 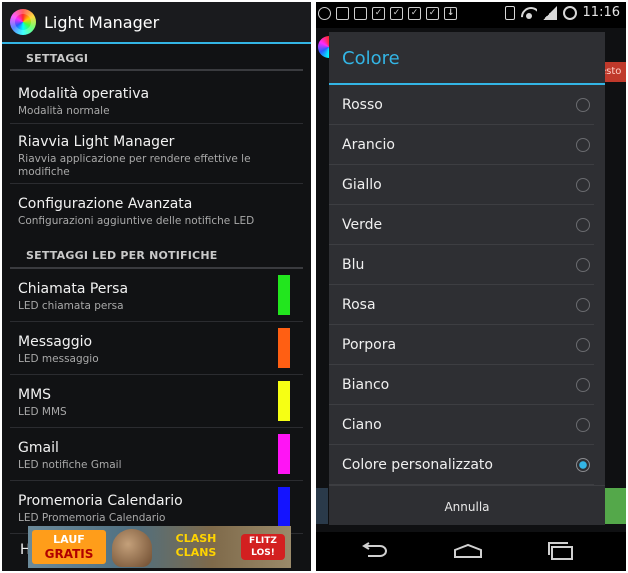 What do you see at coordinates (362, 185) in the screenshot?
I see `option-label: Giallo` at bounding box center [362, 185].